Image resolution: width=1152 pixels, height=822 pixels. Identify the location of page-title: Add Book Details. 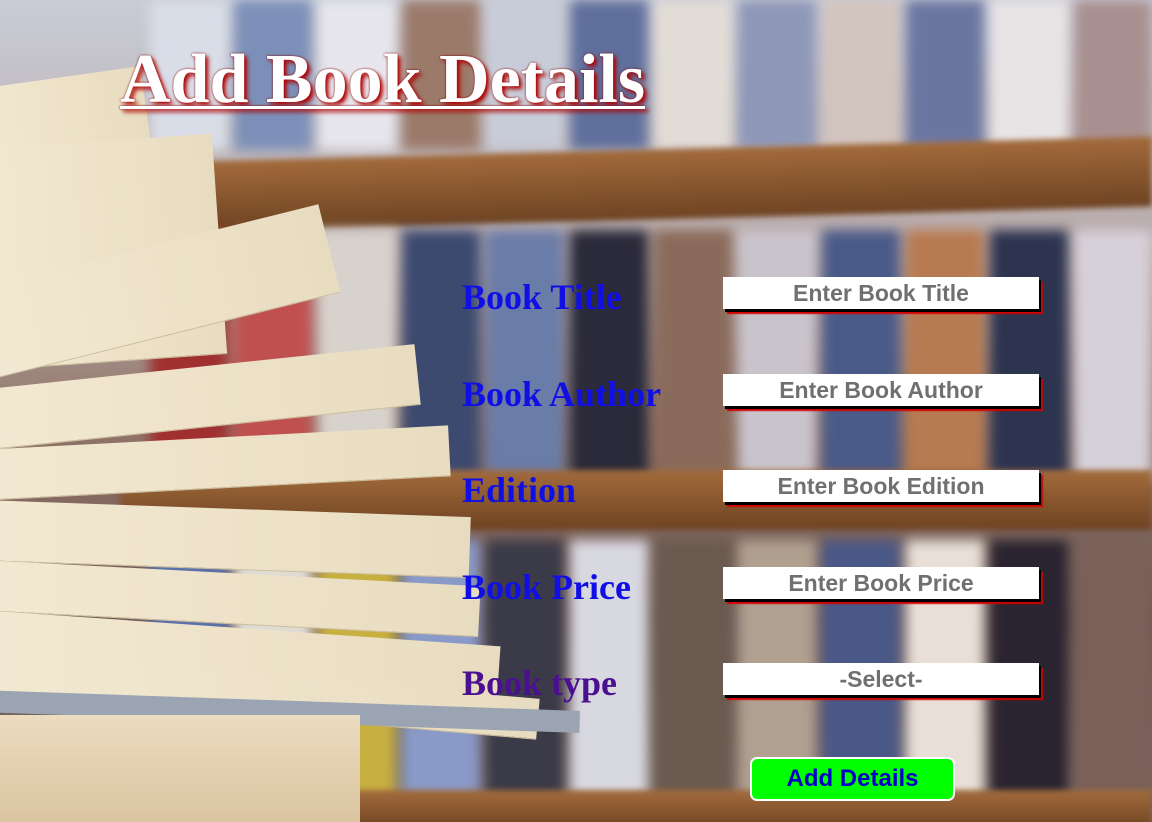
(383, 79).